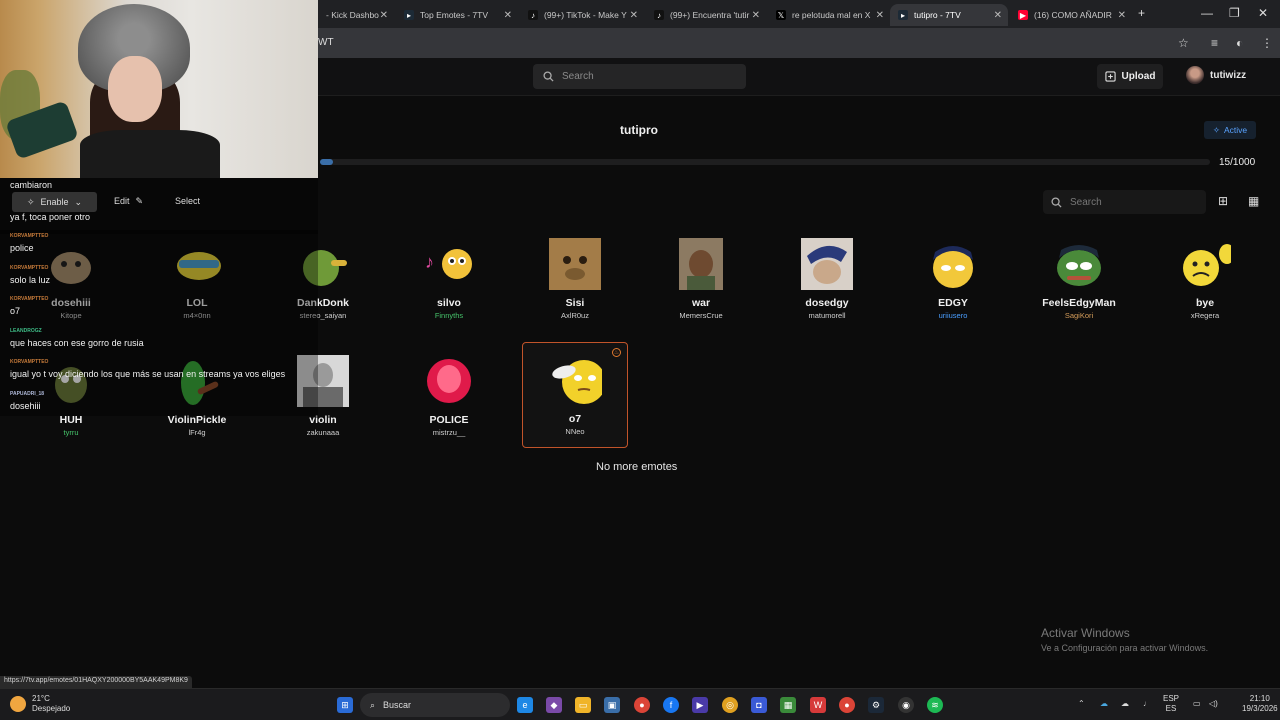 The width and height of the screenshot is (1280, 720). I want to click on emote-card: POLICE mistrzu__, so click(449, 397).